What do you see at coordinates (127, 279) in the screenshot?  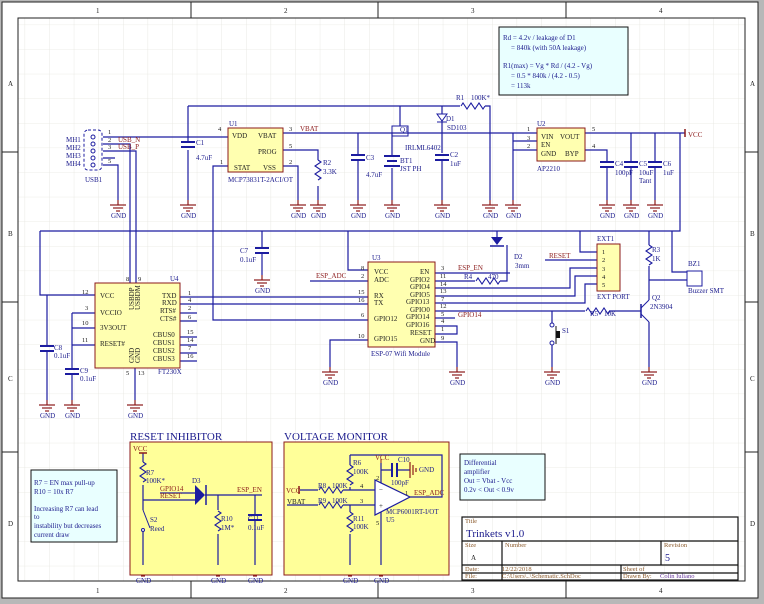 I see `schematic-label: 8` at bounding box center [127, 279].